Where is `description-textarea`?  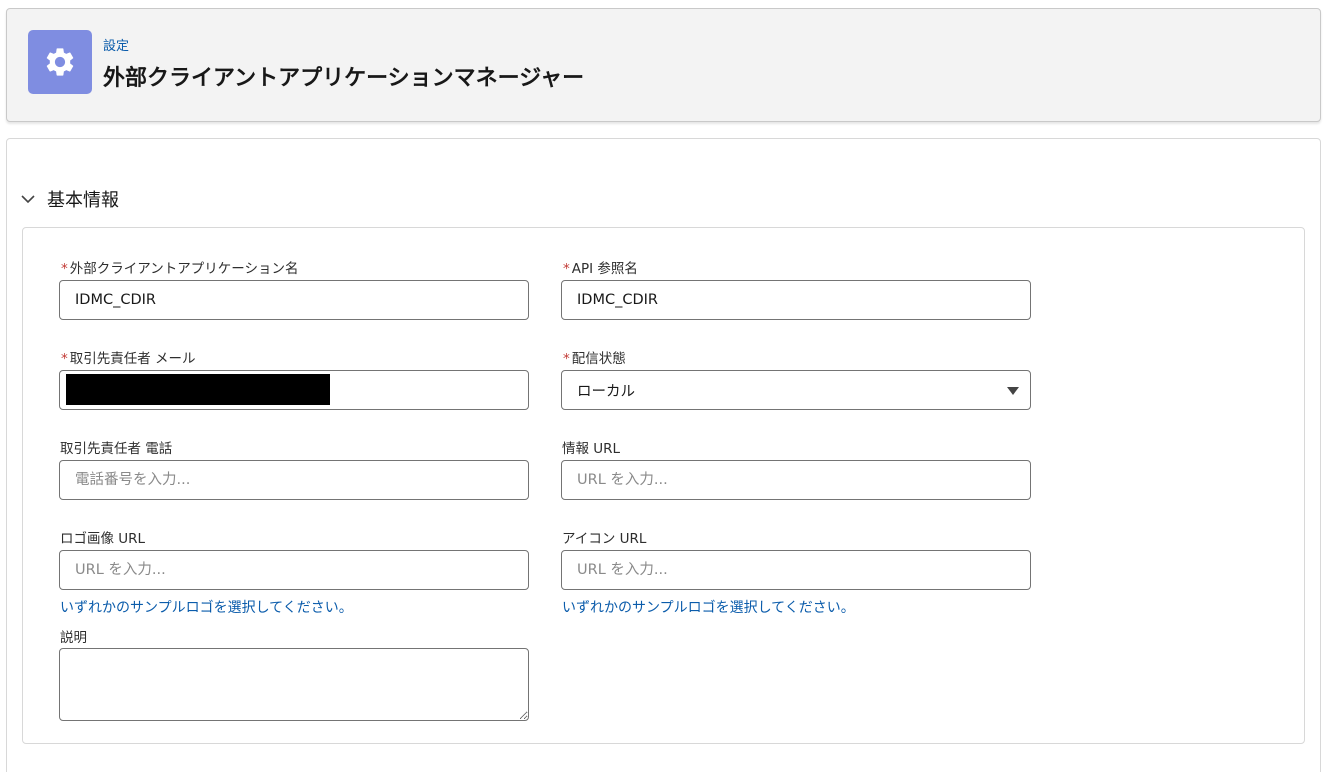 description-textarea is located at coordinates (294, 684).